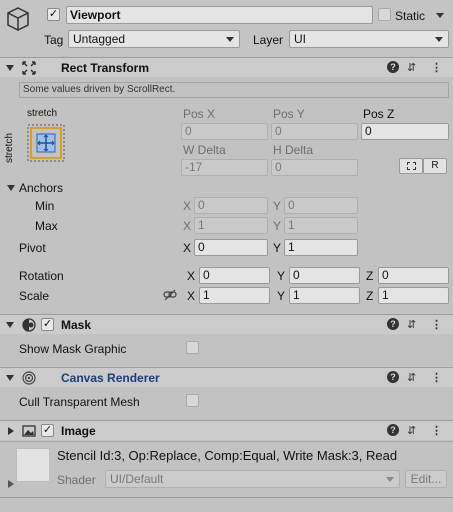 The width and height of the screenshot is (453, 512). I want to click on posz-label: Pos Z, so click(379, 114).